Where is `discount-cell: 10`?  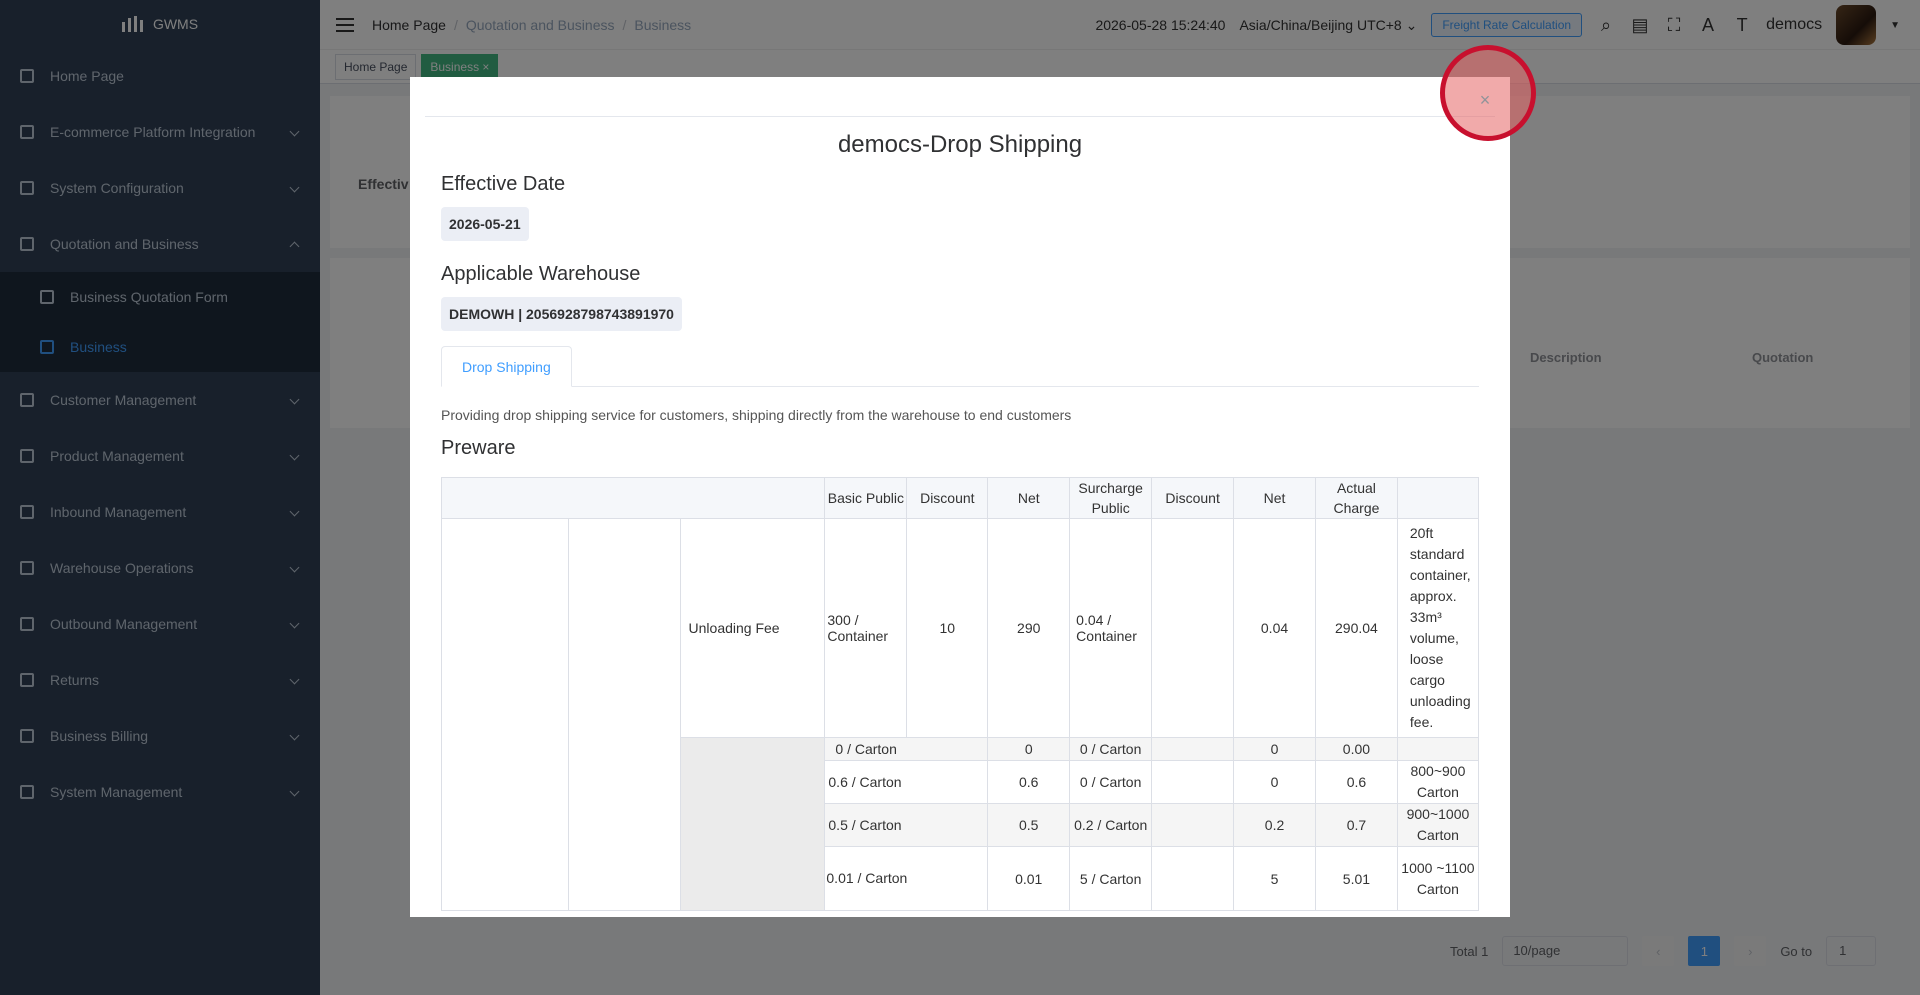
discount-cell: 10 is located at coordinates (947, 628).